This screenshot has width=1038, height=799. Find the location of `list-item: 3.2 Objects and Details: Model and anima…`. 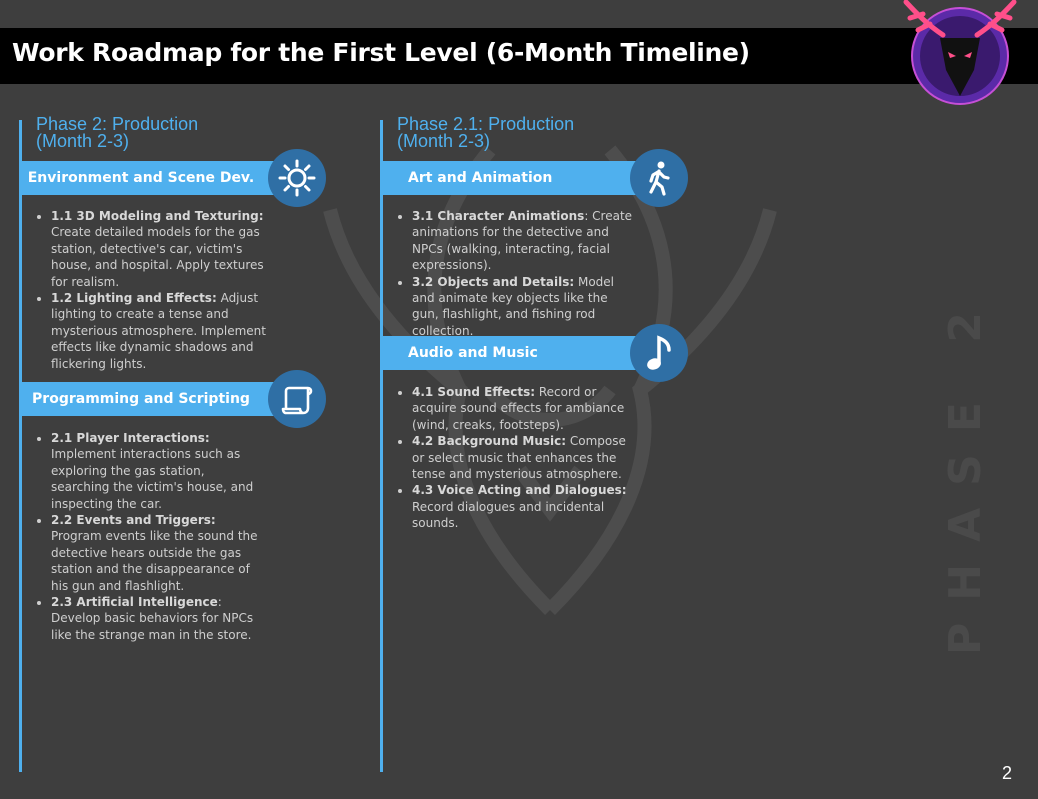

list-item: 3.2 Objects and Details: Model and anima… is located at coordinates (524, 307).